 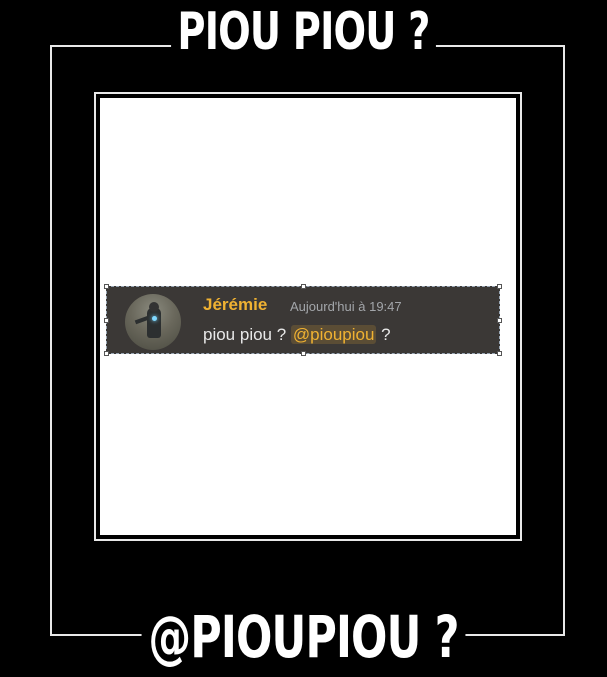 I want to click on resize-handle-ml, so click(x=106, y=320).